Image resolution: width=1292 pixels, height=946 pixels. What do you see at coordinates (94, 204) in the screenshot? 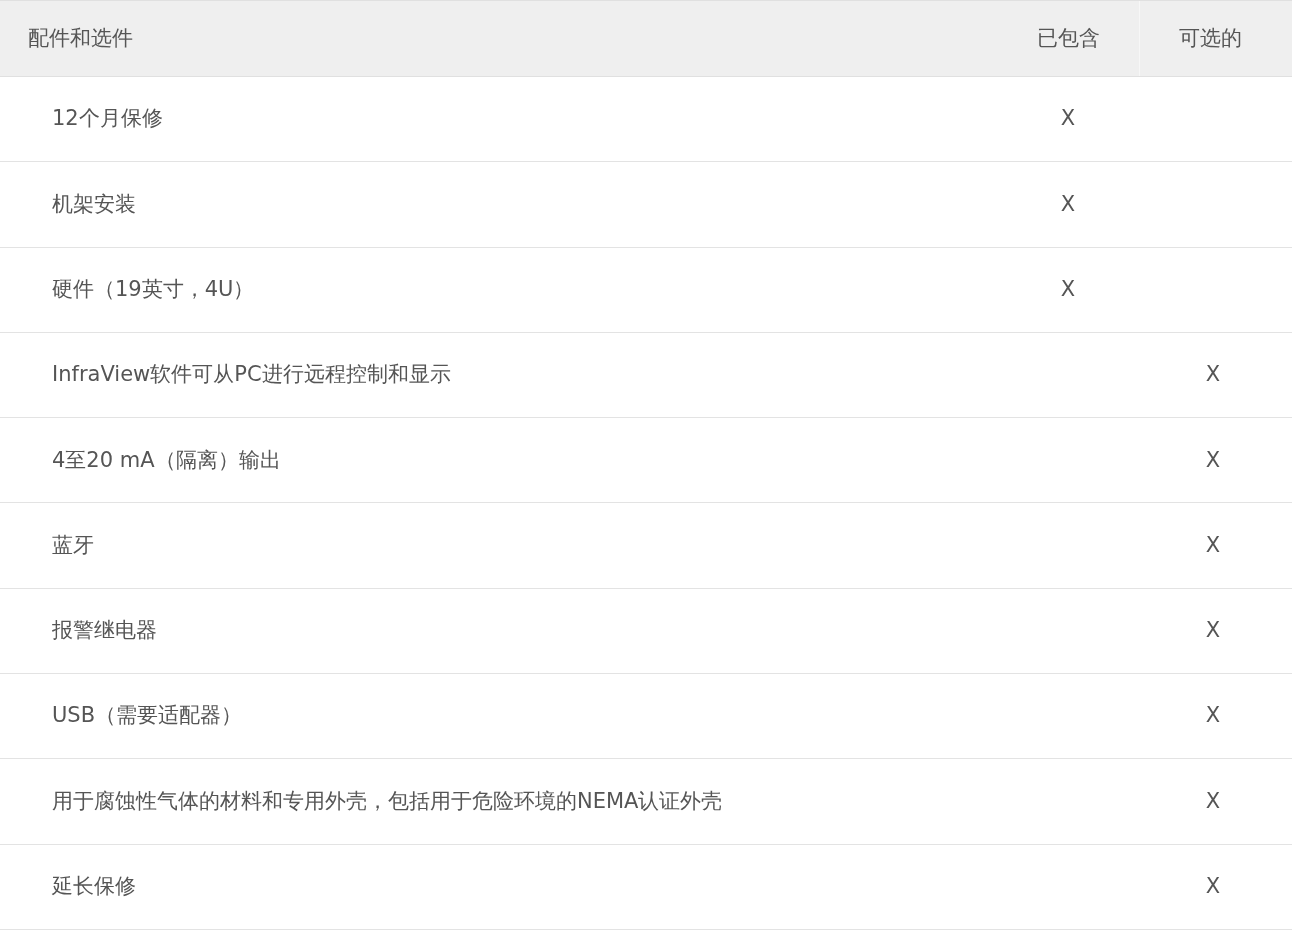
I see `table-cell-text: 机架安装` at bounding box center [94, 204].